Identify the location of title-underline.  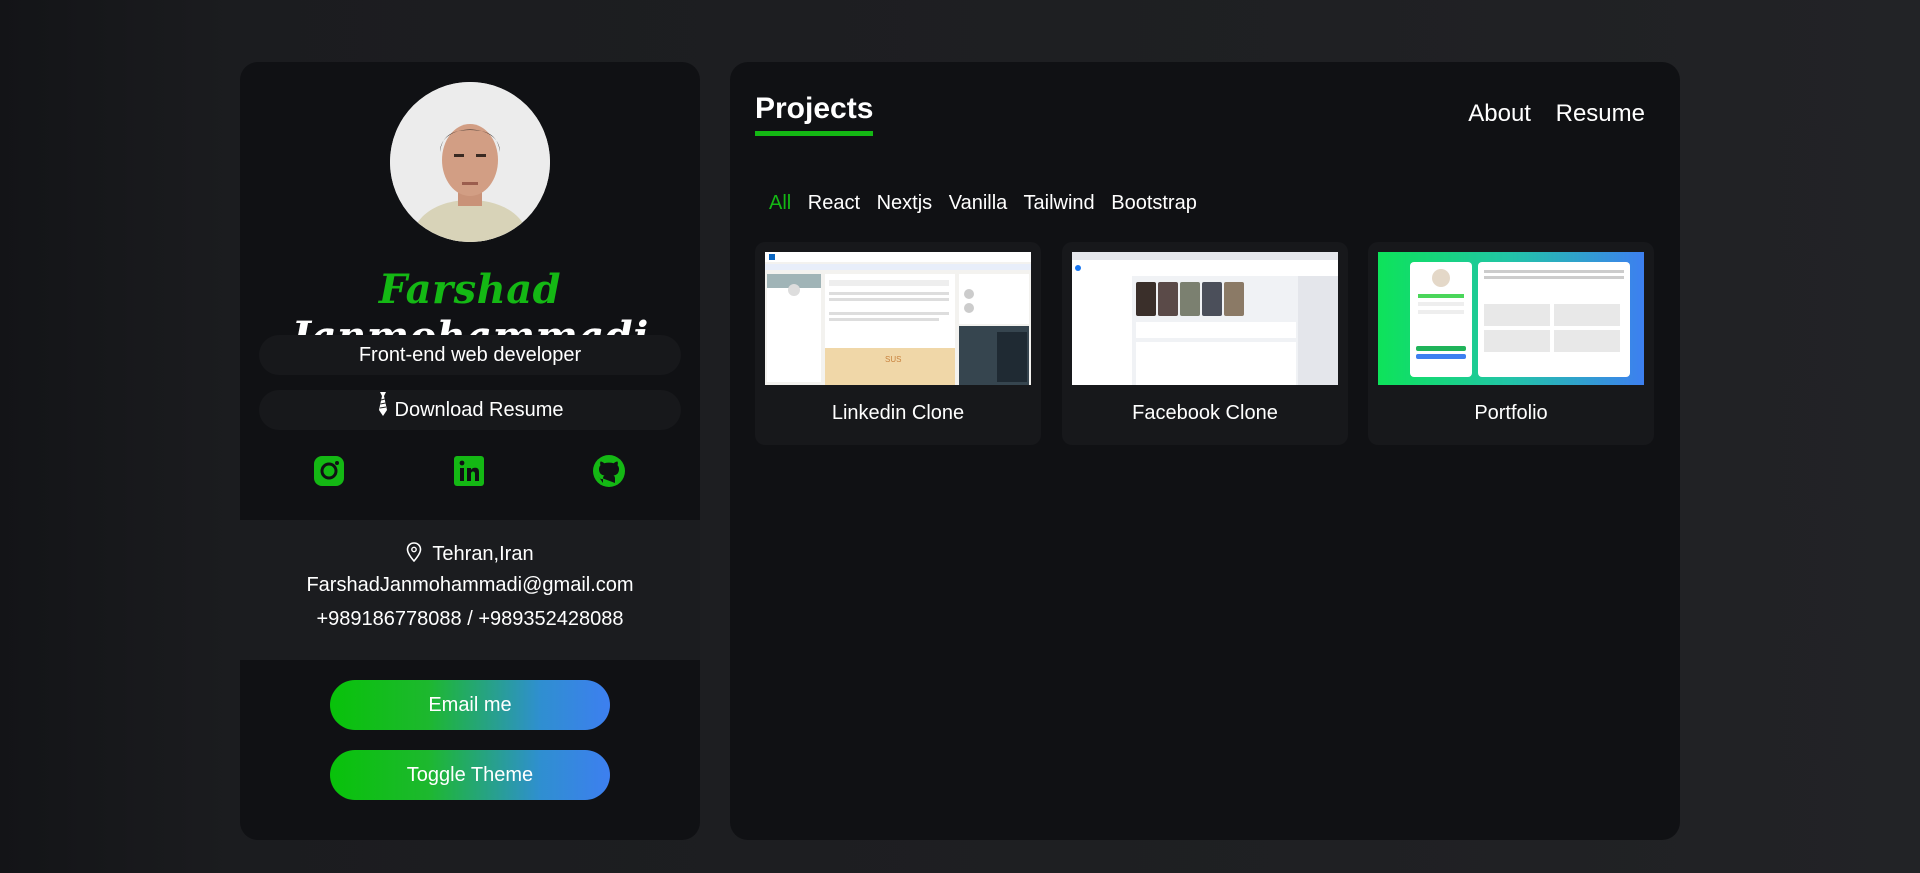
(814, 133).